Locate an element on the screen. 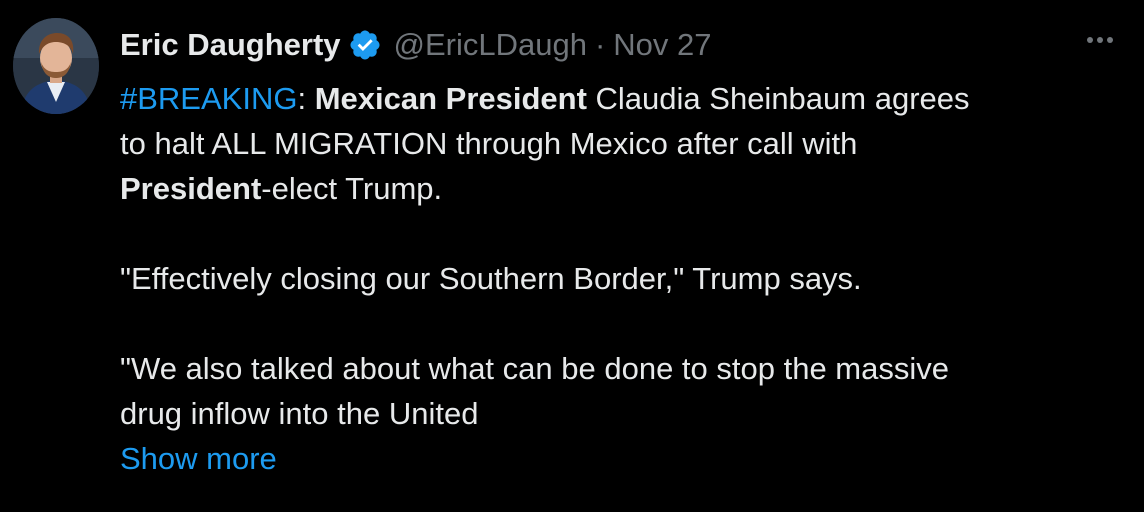 The width and height of the screenshot is (1144, 512). avatar is located at coordinates (56, 66).